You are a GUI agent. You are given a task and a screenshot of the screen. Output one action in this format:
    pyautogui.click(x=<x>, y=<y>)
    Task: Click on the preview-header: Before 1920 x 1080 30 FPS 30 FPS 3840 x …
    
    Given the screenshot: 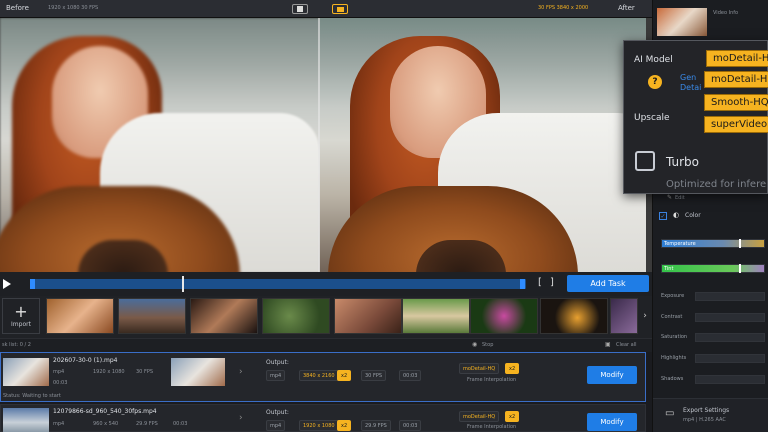 What is the action you would take?
    pyautogui.click(x=326, y=9)
    